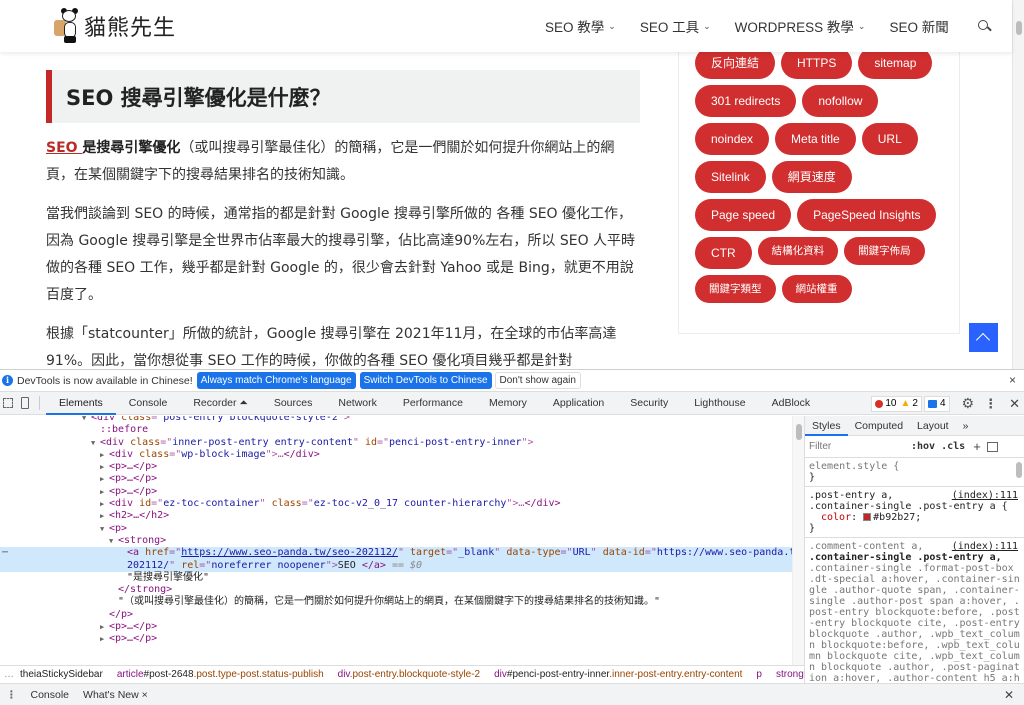  I want to click on tag-link: noindex, so click(732, 139).